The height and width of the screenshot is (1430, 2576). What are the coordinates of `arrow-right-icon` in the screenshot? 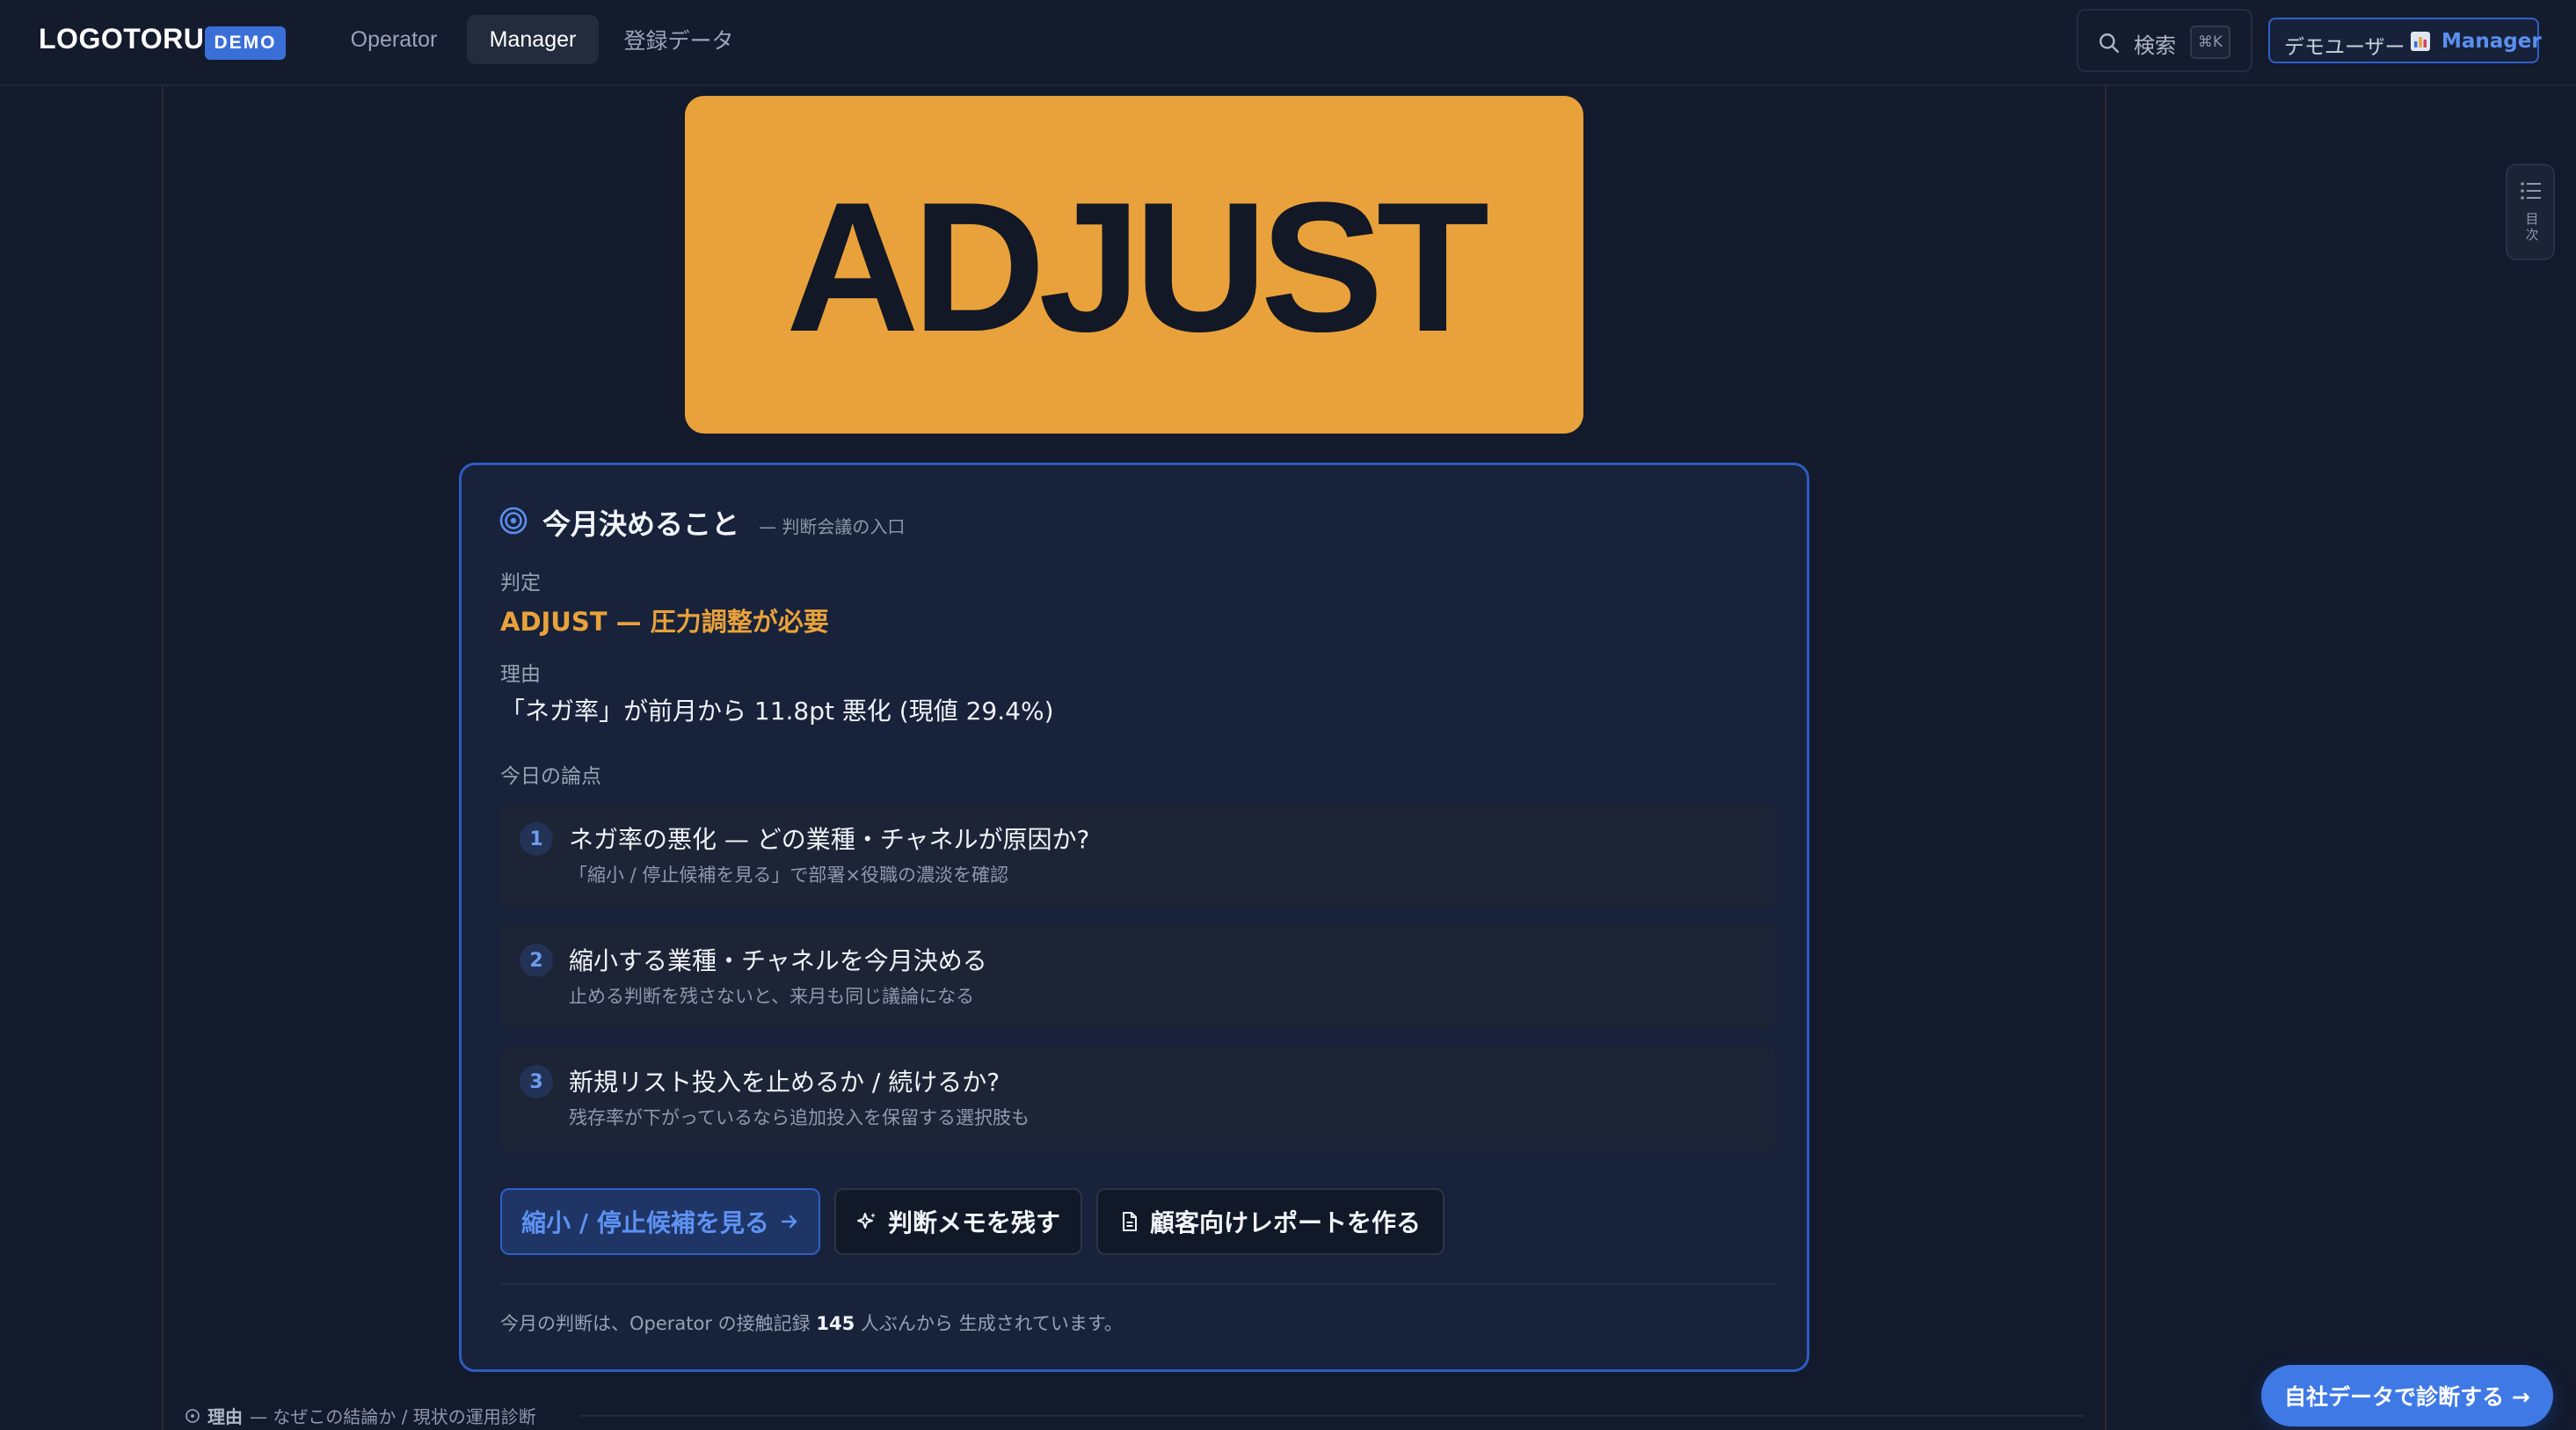 It's located at (789, 1222).